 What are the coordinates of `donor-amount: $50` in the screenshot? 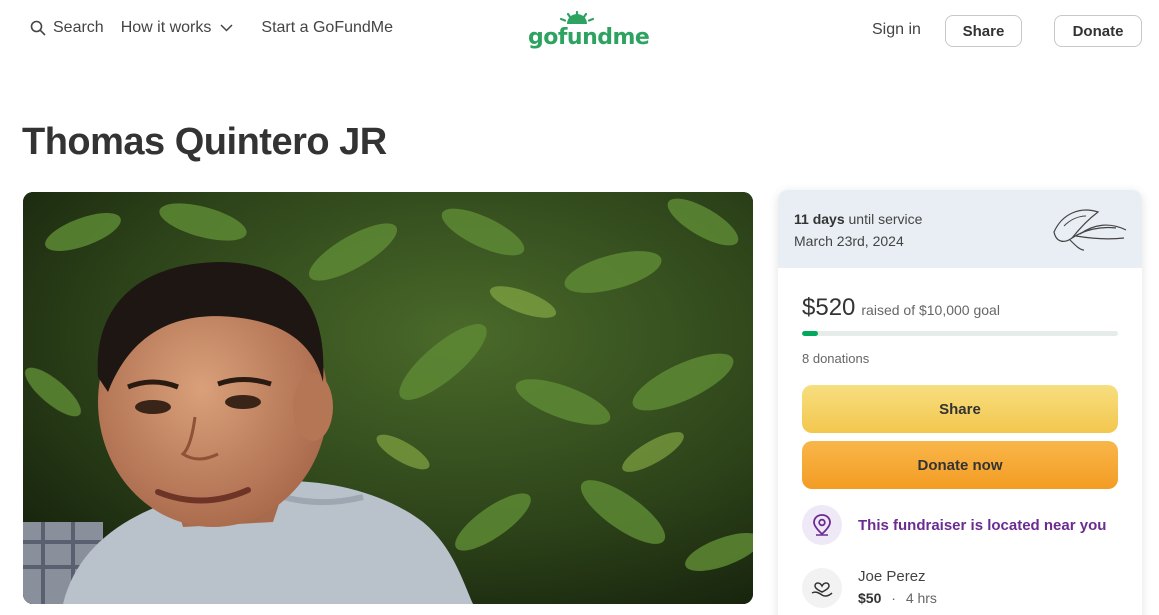 It's located at (870, 598).